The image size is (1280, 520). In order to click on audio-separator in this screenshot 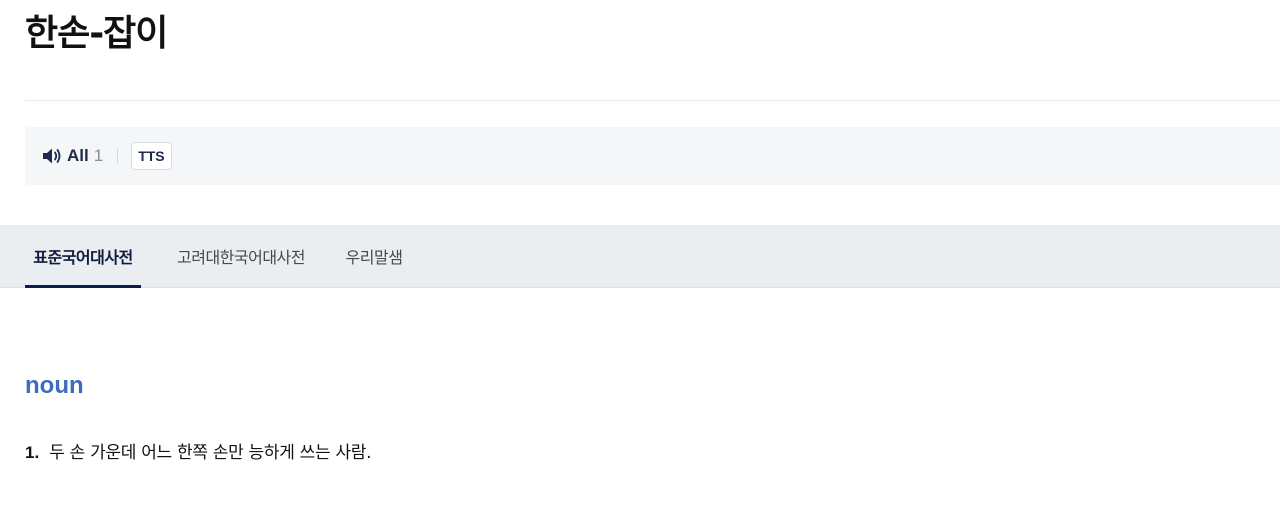, I will do `click(118, 156)`.